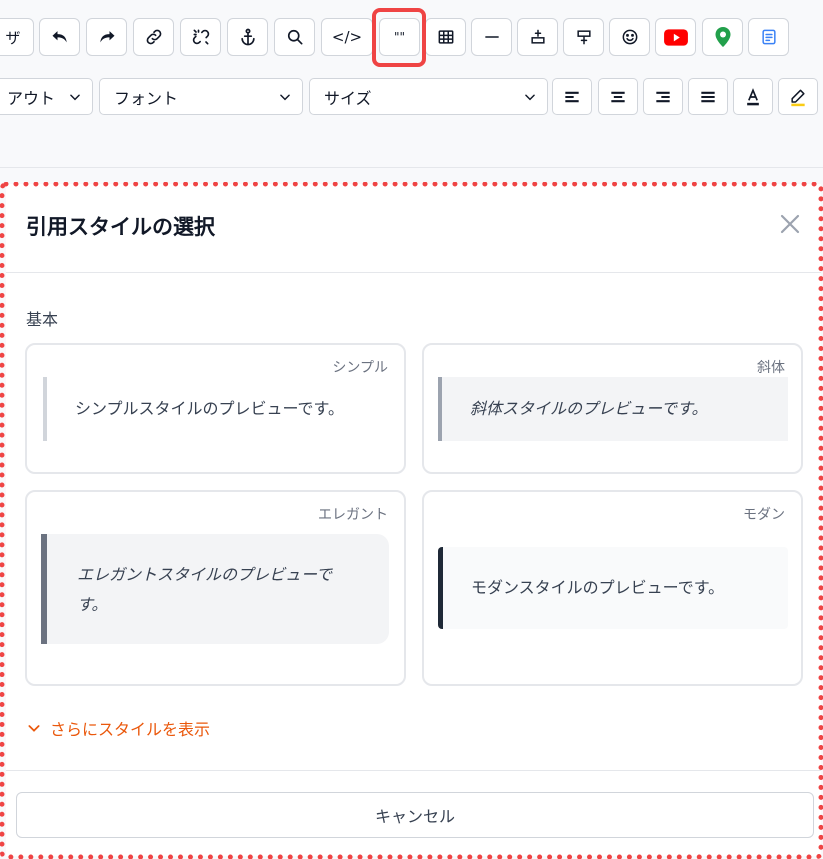 This screenshot has height=859, width=823. I want to click on search-icon, so click(294, 37).